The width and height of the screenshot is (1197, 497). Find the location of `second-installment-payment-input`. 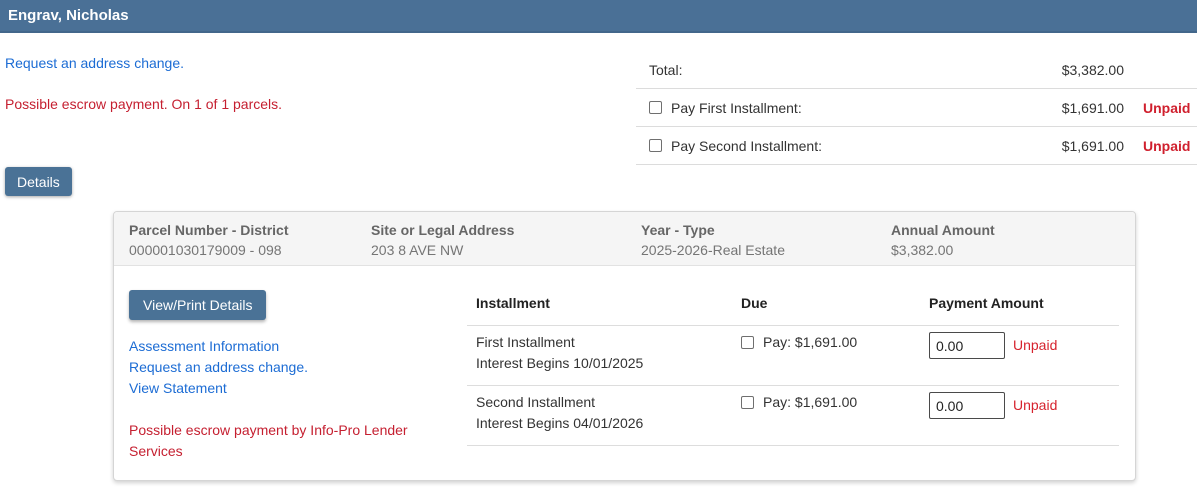

second-installment-payment-input is located at coordinates (967, 405).